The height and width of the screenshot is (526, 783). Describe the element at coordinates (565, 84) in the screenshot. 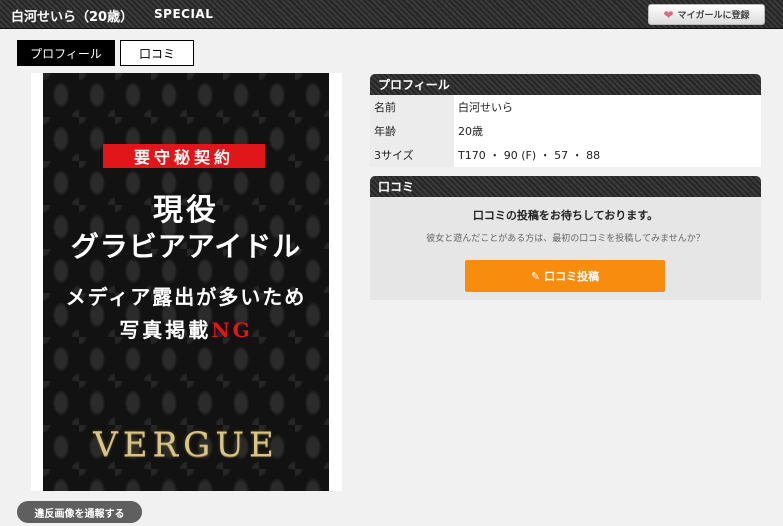

I see `profile-section-title: プロフィール` at that location.